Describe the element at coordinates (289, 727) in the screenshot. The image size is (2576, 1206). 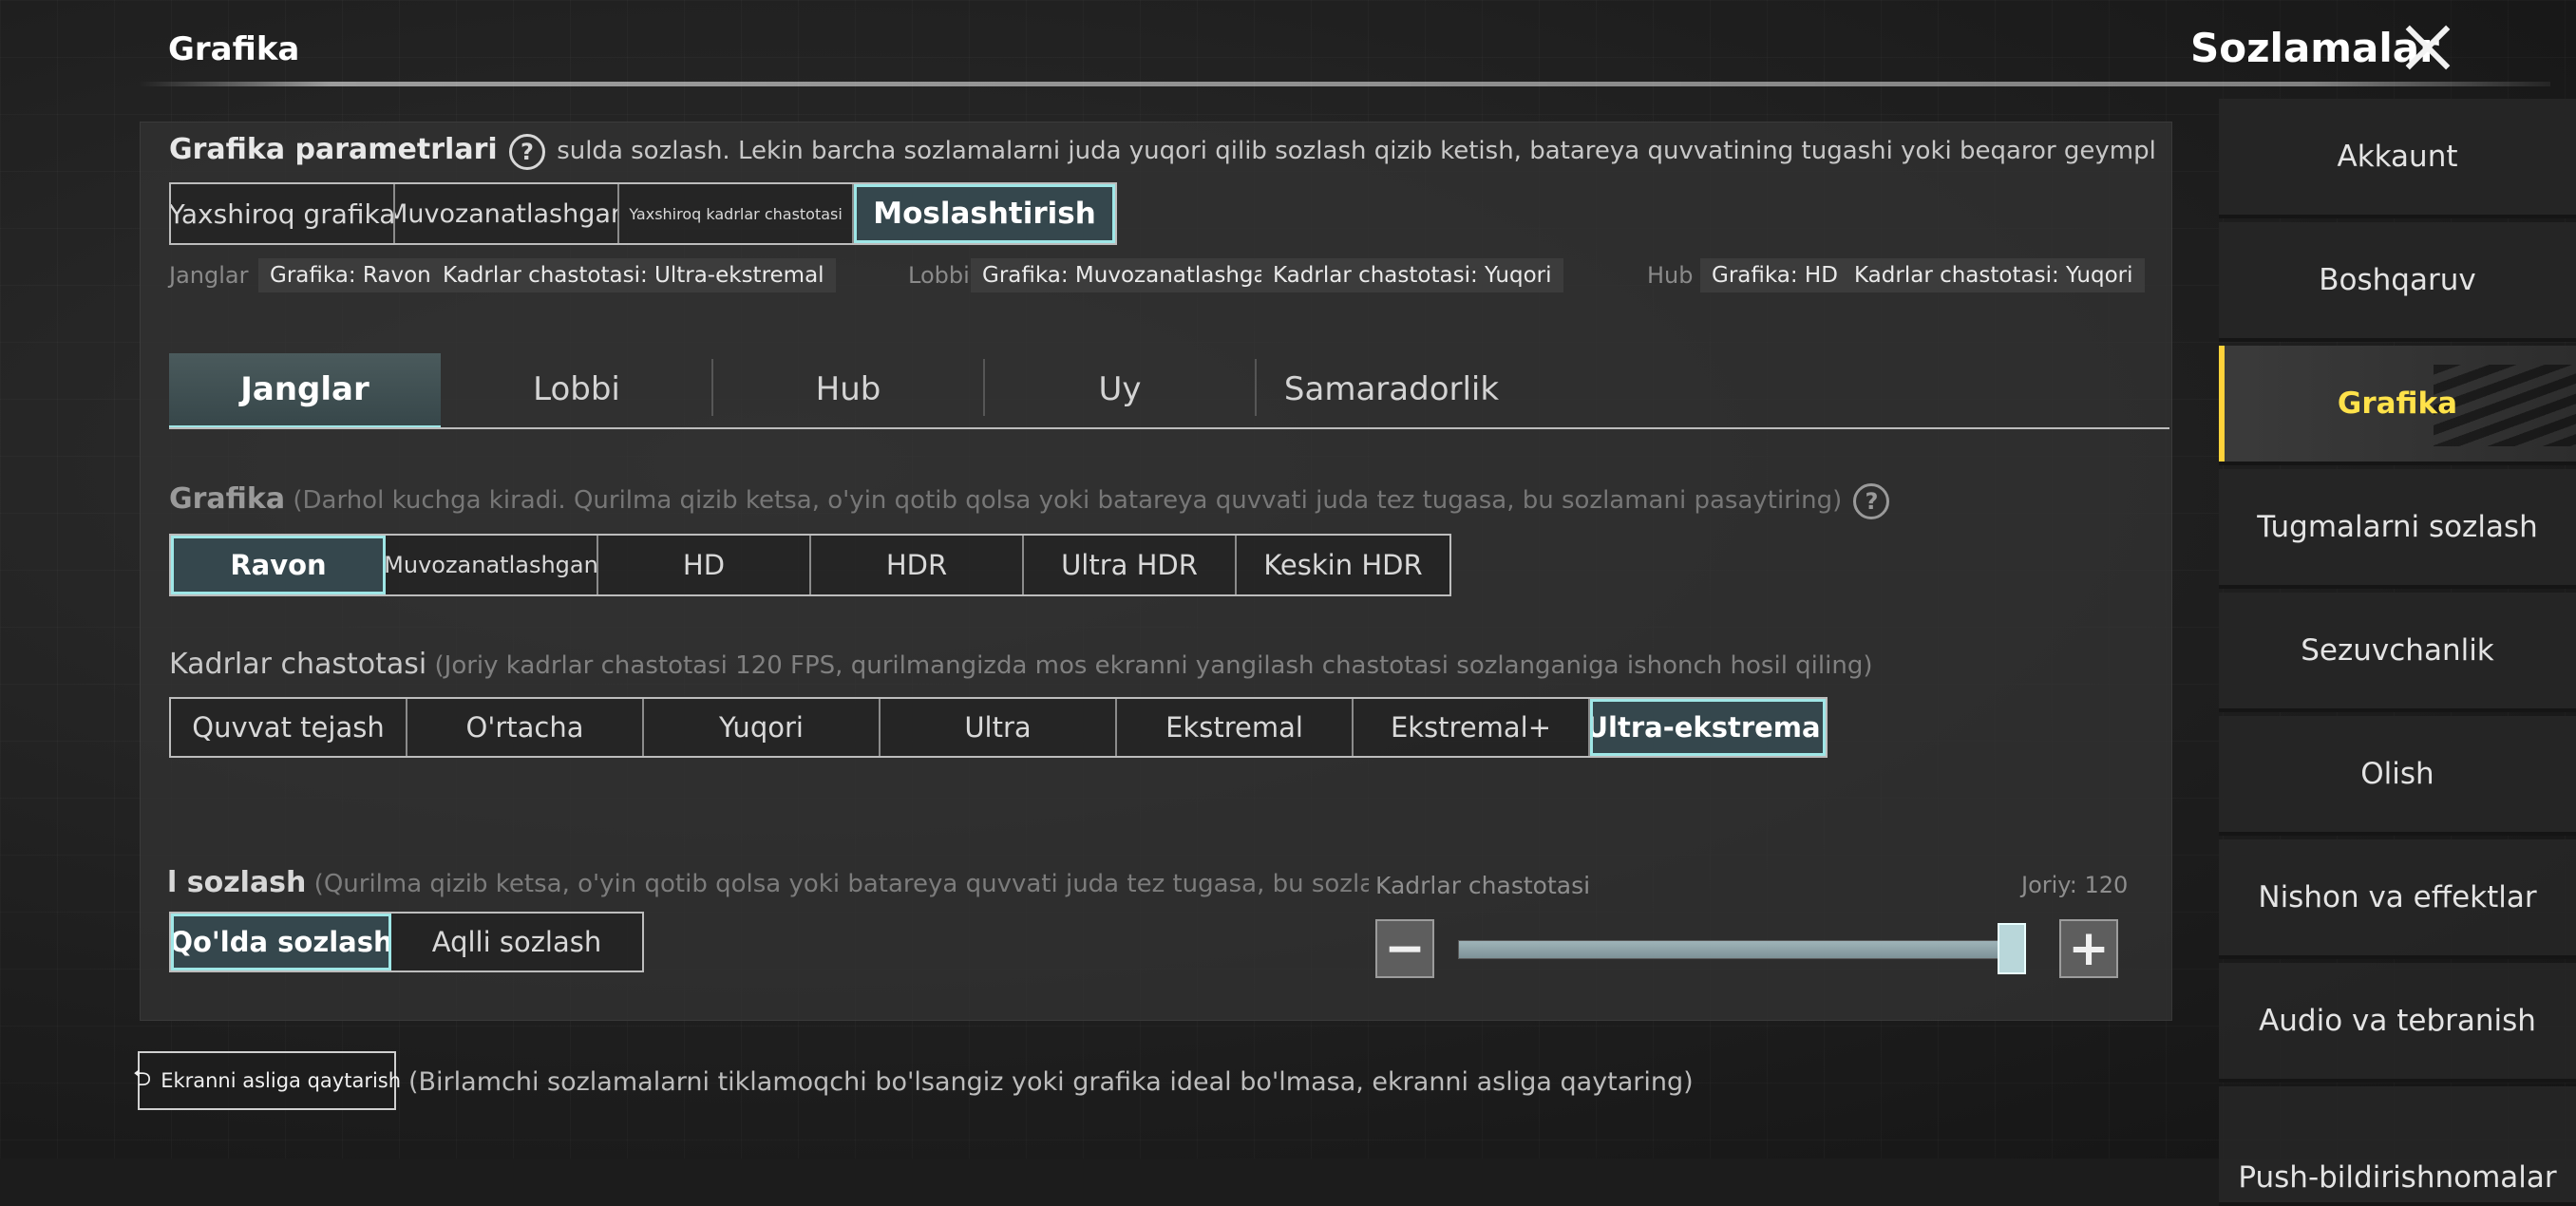
I see `fps-option-quvvat-tejash: Quvvat tejash` at that location.